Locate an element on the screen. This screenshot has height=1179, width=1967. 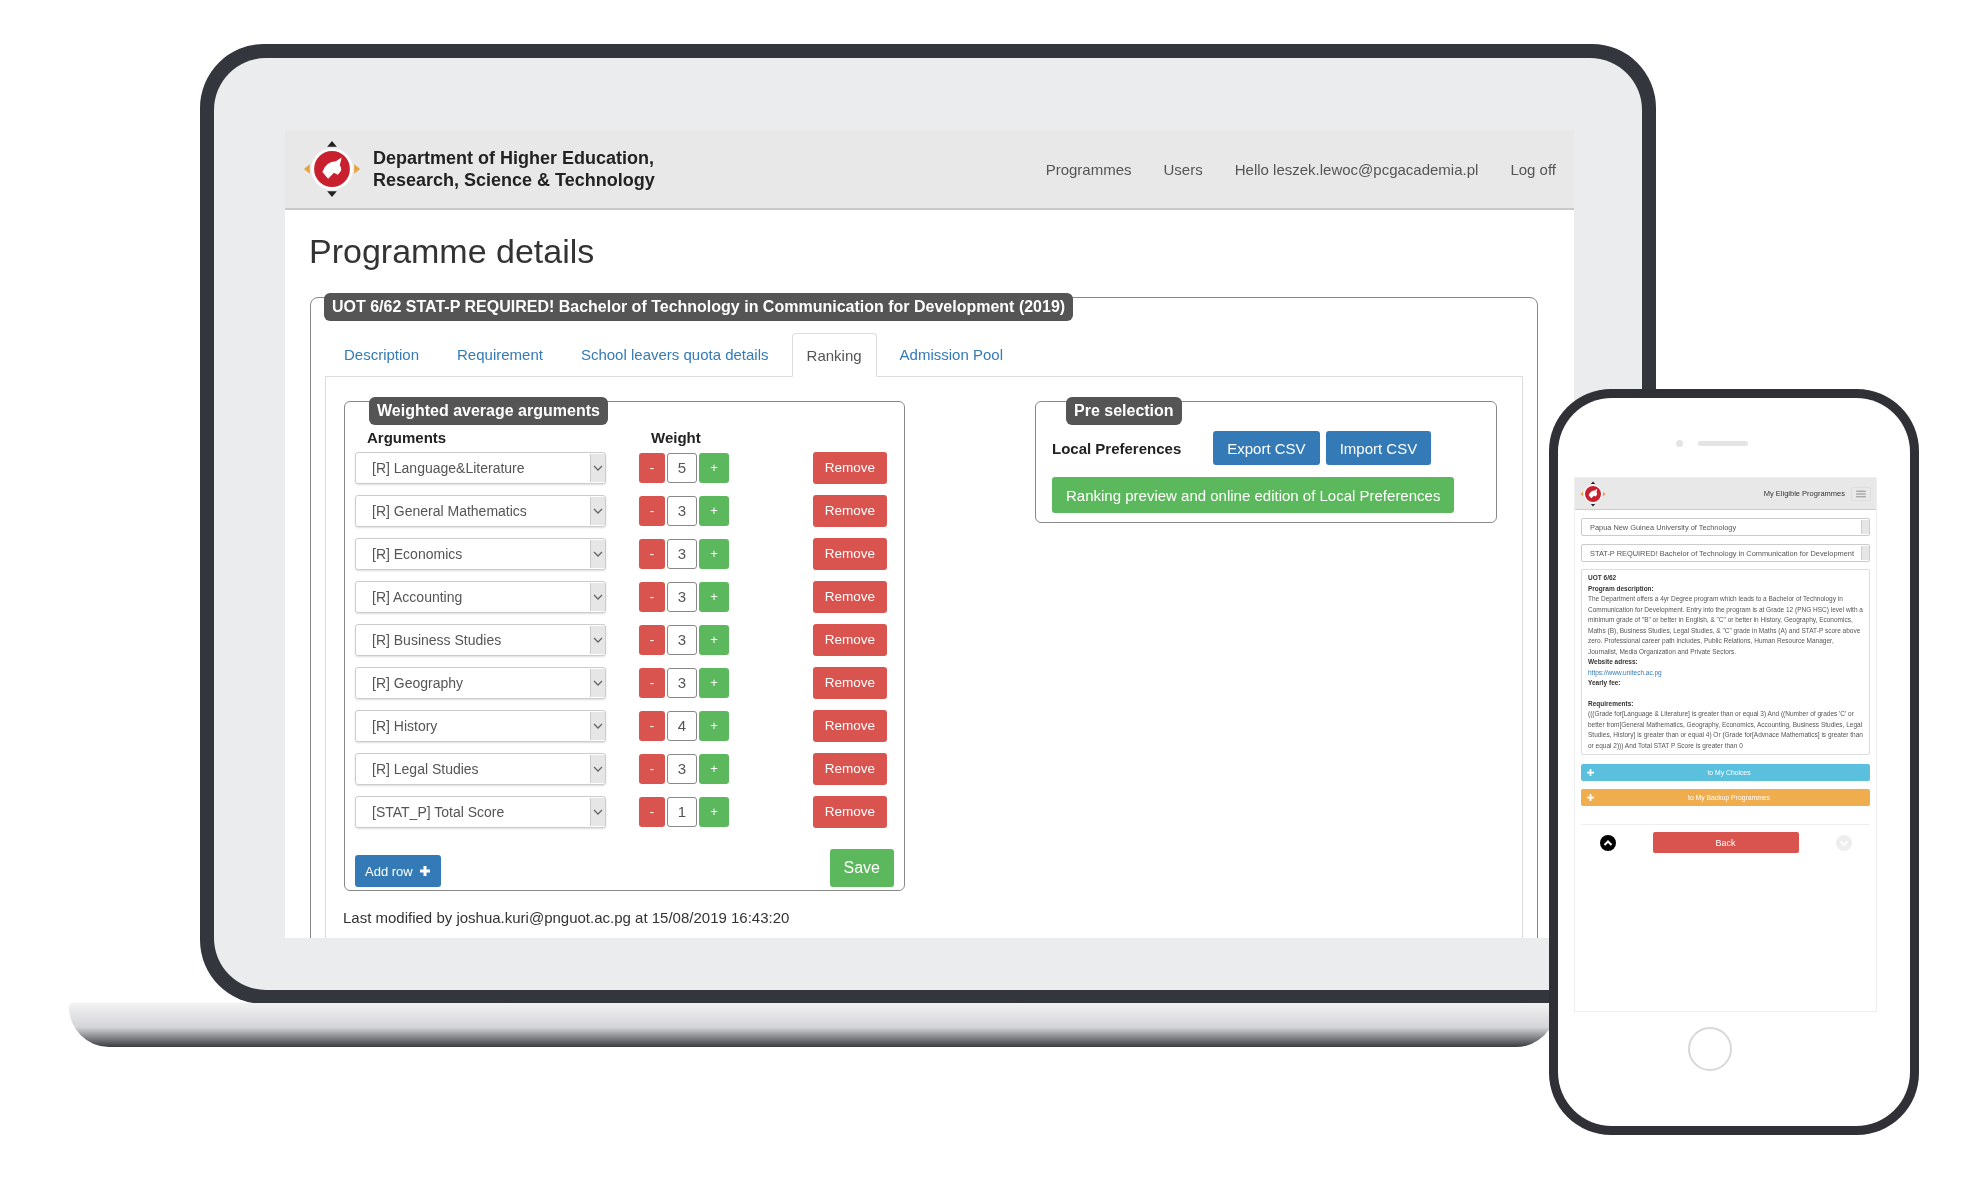
nav-link: Log off is located at coordinates (1533, 169).